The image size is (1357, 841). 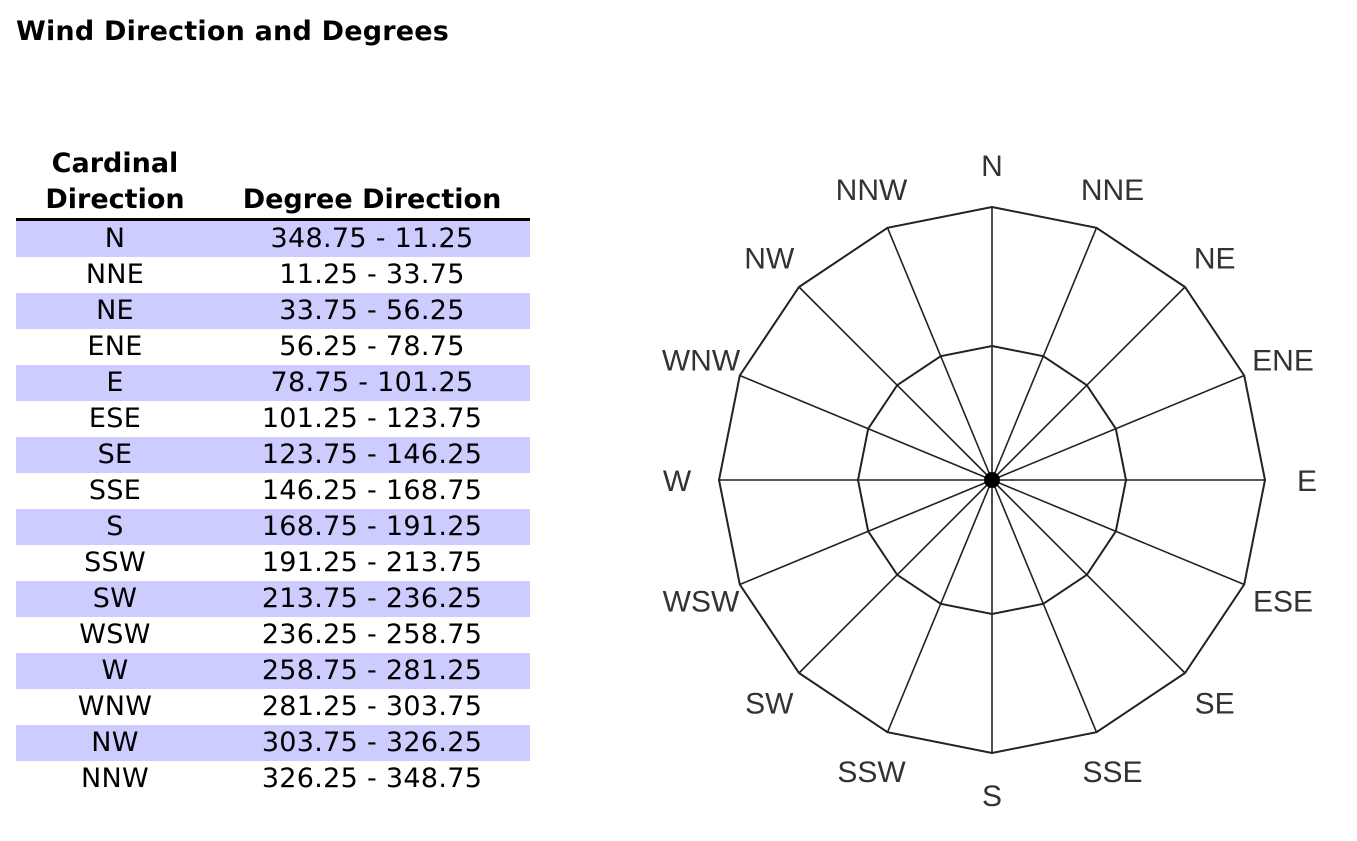 What do you see at coordinates (233, 31) in the screenshot?
I see `page-title: Wind Direction and Degrees` at bounding box center [233, 31].